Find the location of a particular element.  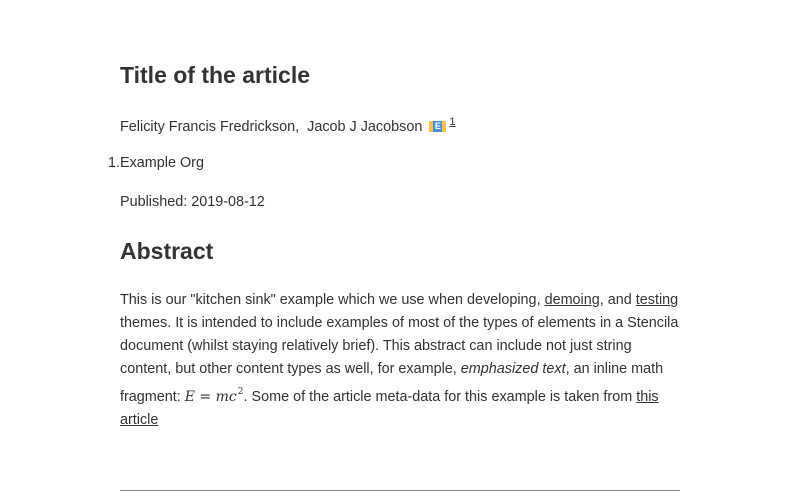

organisation-list: 1. Example Org is located at coordinates (156, 163).